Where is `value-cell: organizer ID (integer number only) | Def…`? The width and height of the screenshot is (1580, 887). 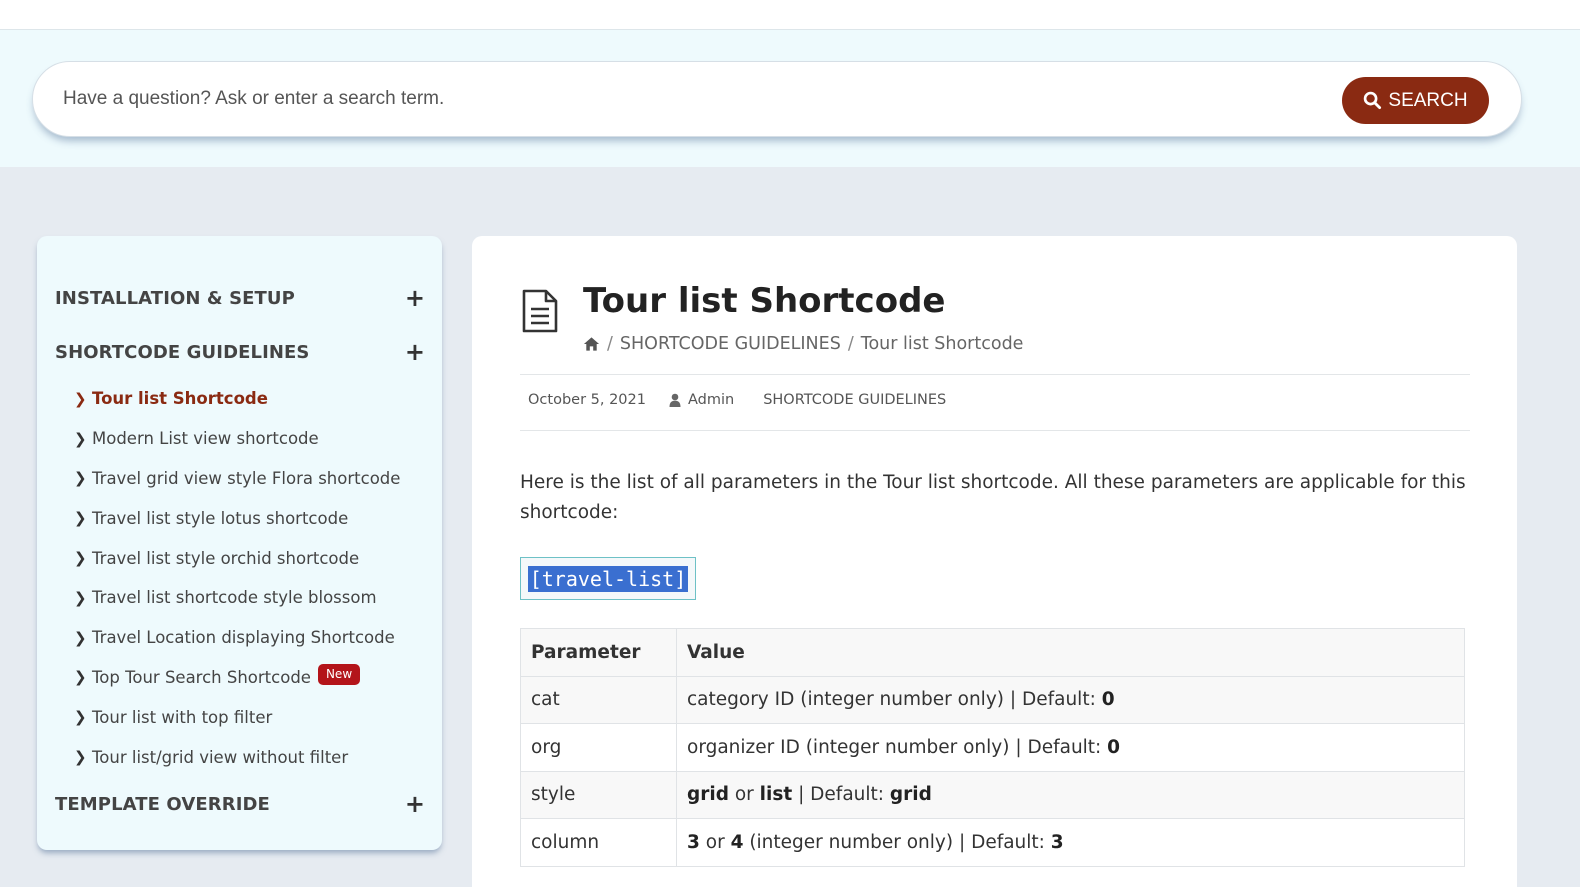
value-cell: organizer ID (integer number only) | Def… is located at coordinates (1070, 747).